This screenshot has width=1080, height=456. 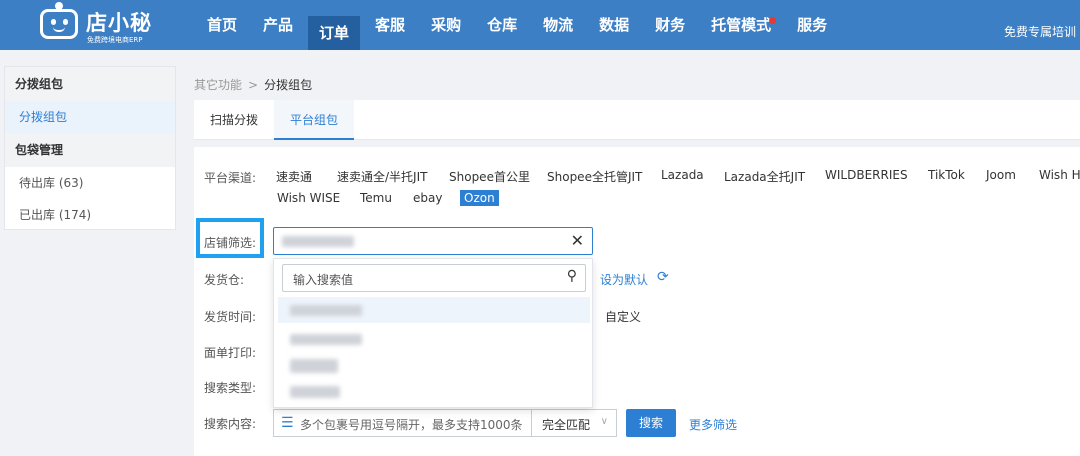 I want to click on sidebar-item-pending-outbound: 待出库 (63), so click(x=90, y=183).